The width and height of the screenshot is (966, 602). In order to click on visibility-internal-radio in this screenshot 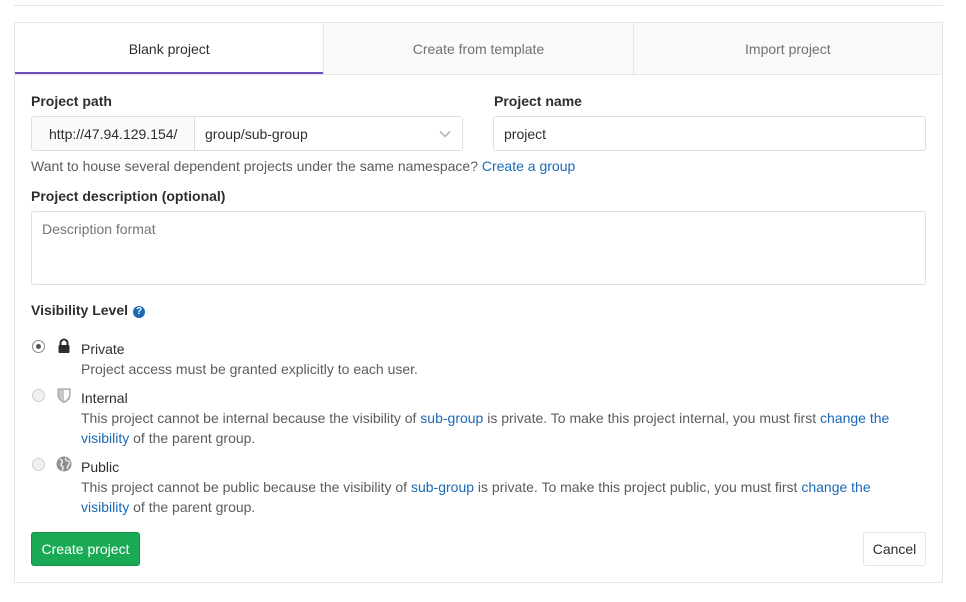, I will do `click(38, 395)`.